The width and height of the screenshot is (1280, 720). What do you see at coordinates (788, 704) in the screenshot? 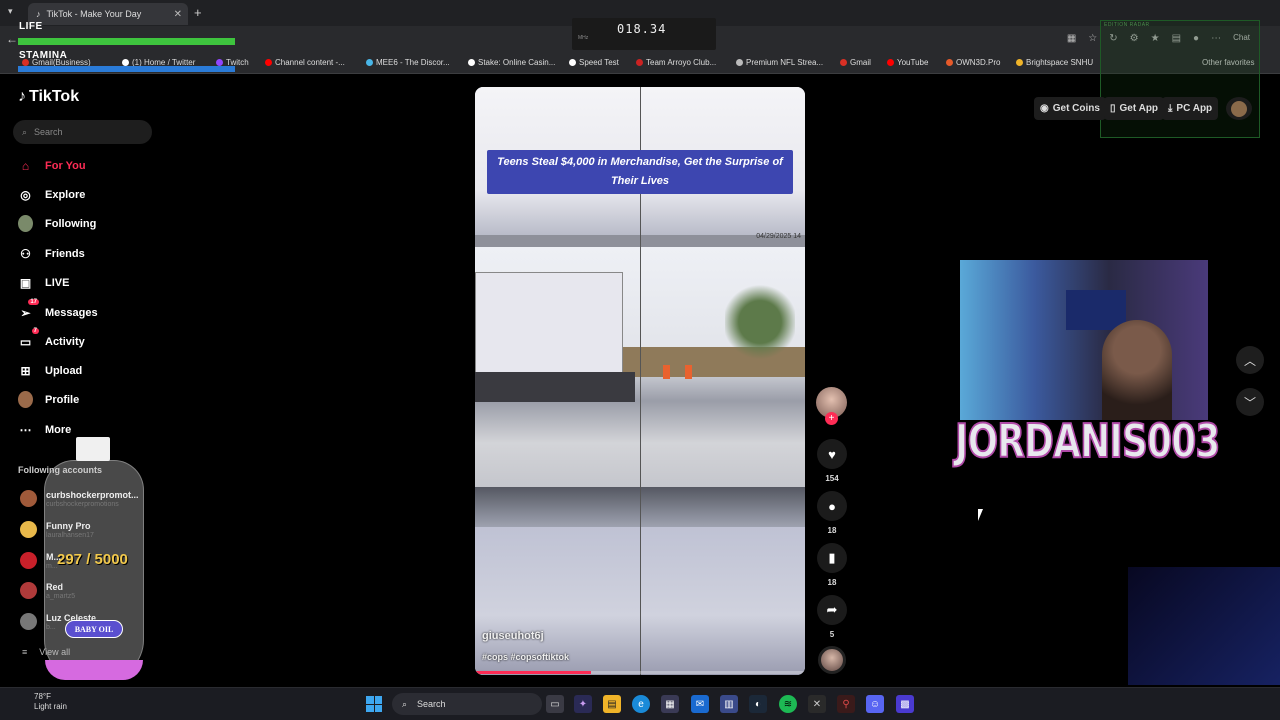
I see `spotify-icon: ≋` at bounding box center [788, 704].